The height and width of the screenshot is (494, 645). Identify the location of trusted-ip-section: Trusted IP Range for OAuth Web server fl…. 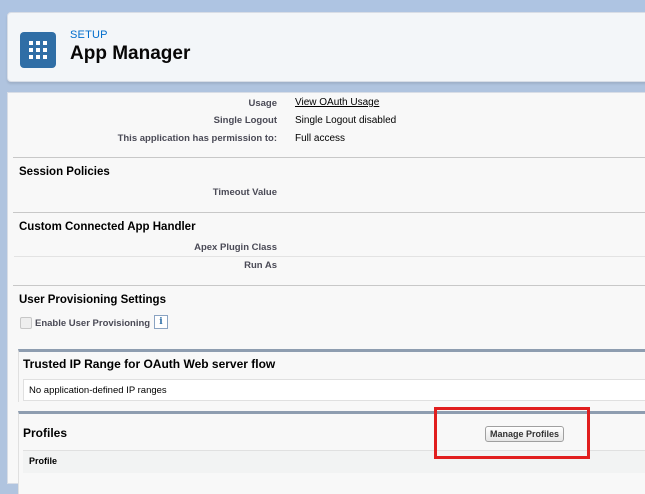
(331, 375).